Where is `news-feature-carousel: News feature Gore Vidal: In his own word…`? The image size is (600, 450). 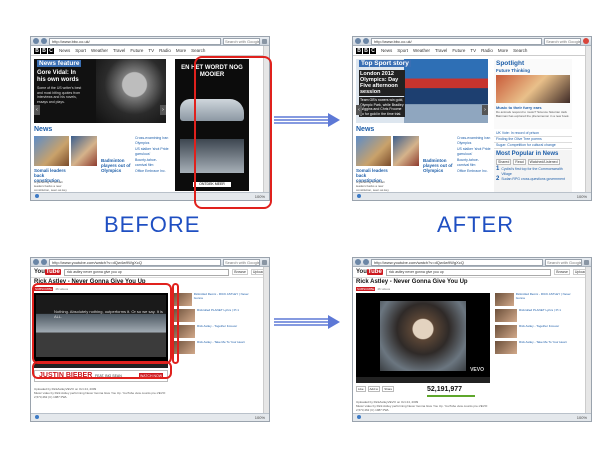 news-feature-carousel: News feature Gore Vidal: In his own word… is located at coordinates (100, 91).